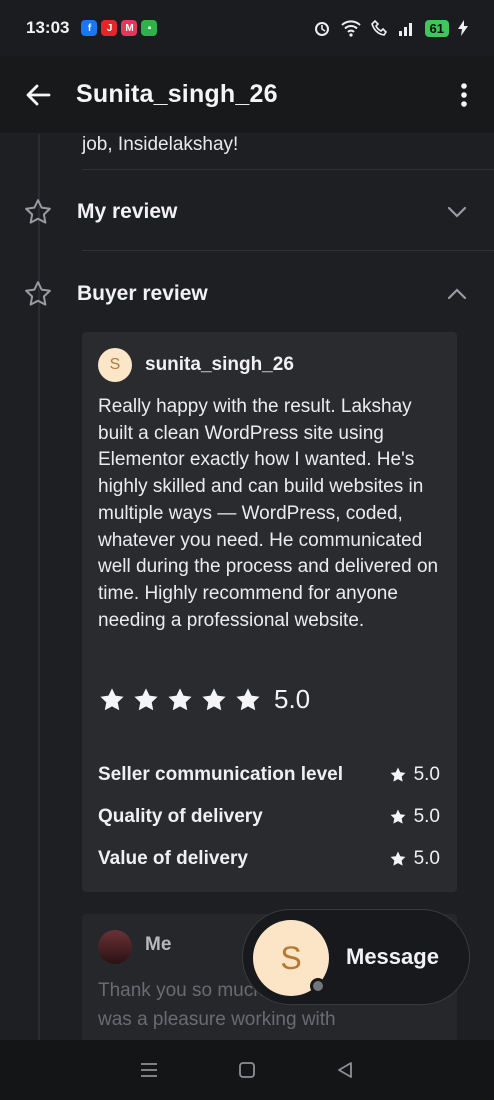  I want to click on message-button: S Message, so click(356, 957).